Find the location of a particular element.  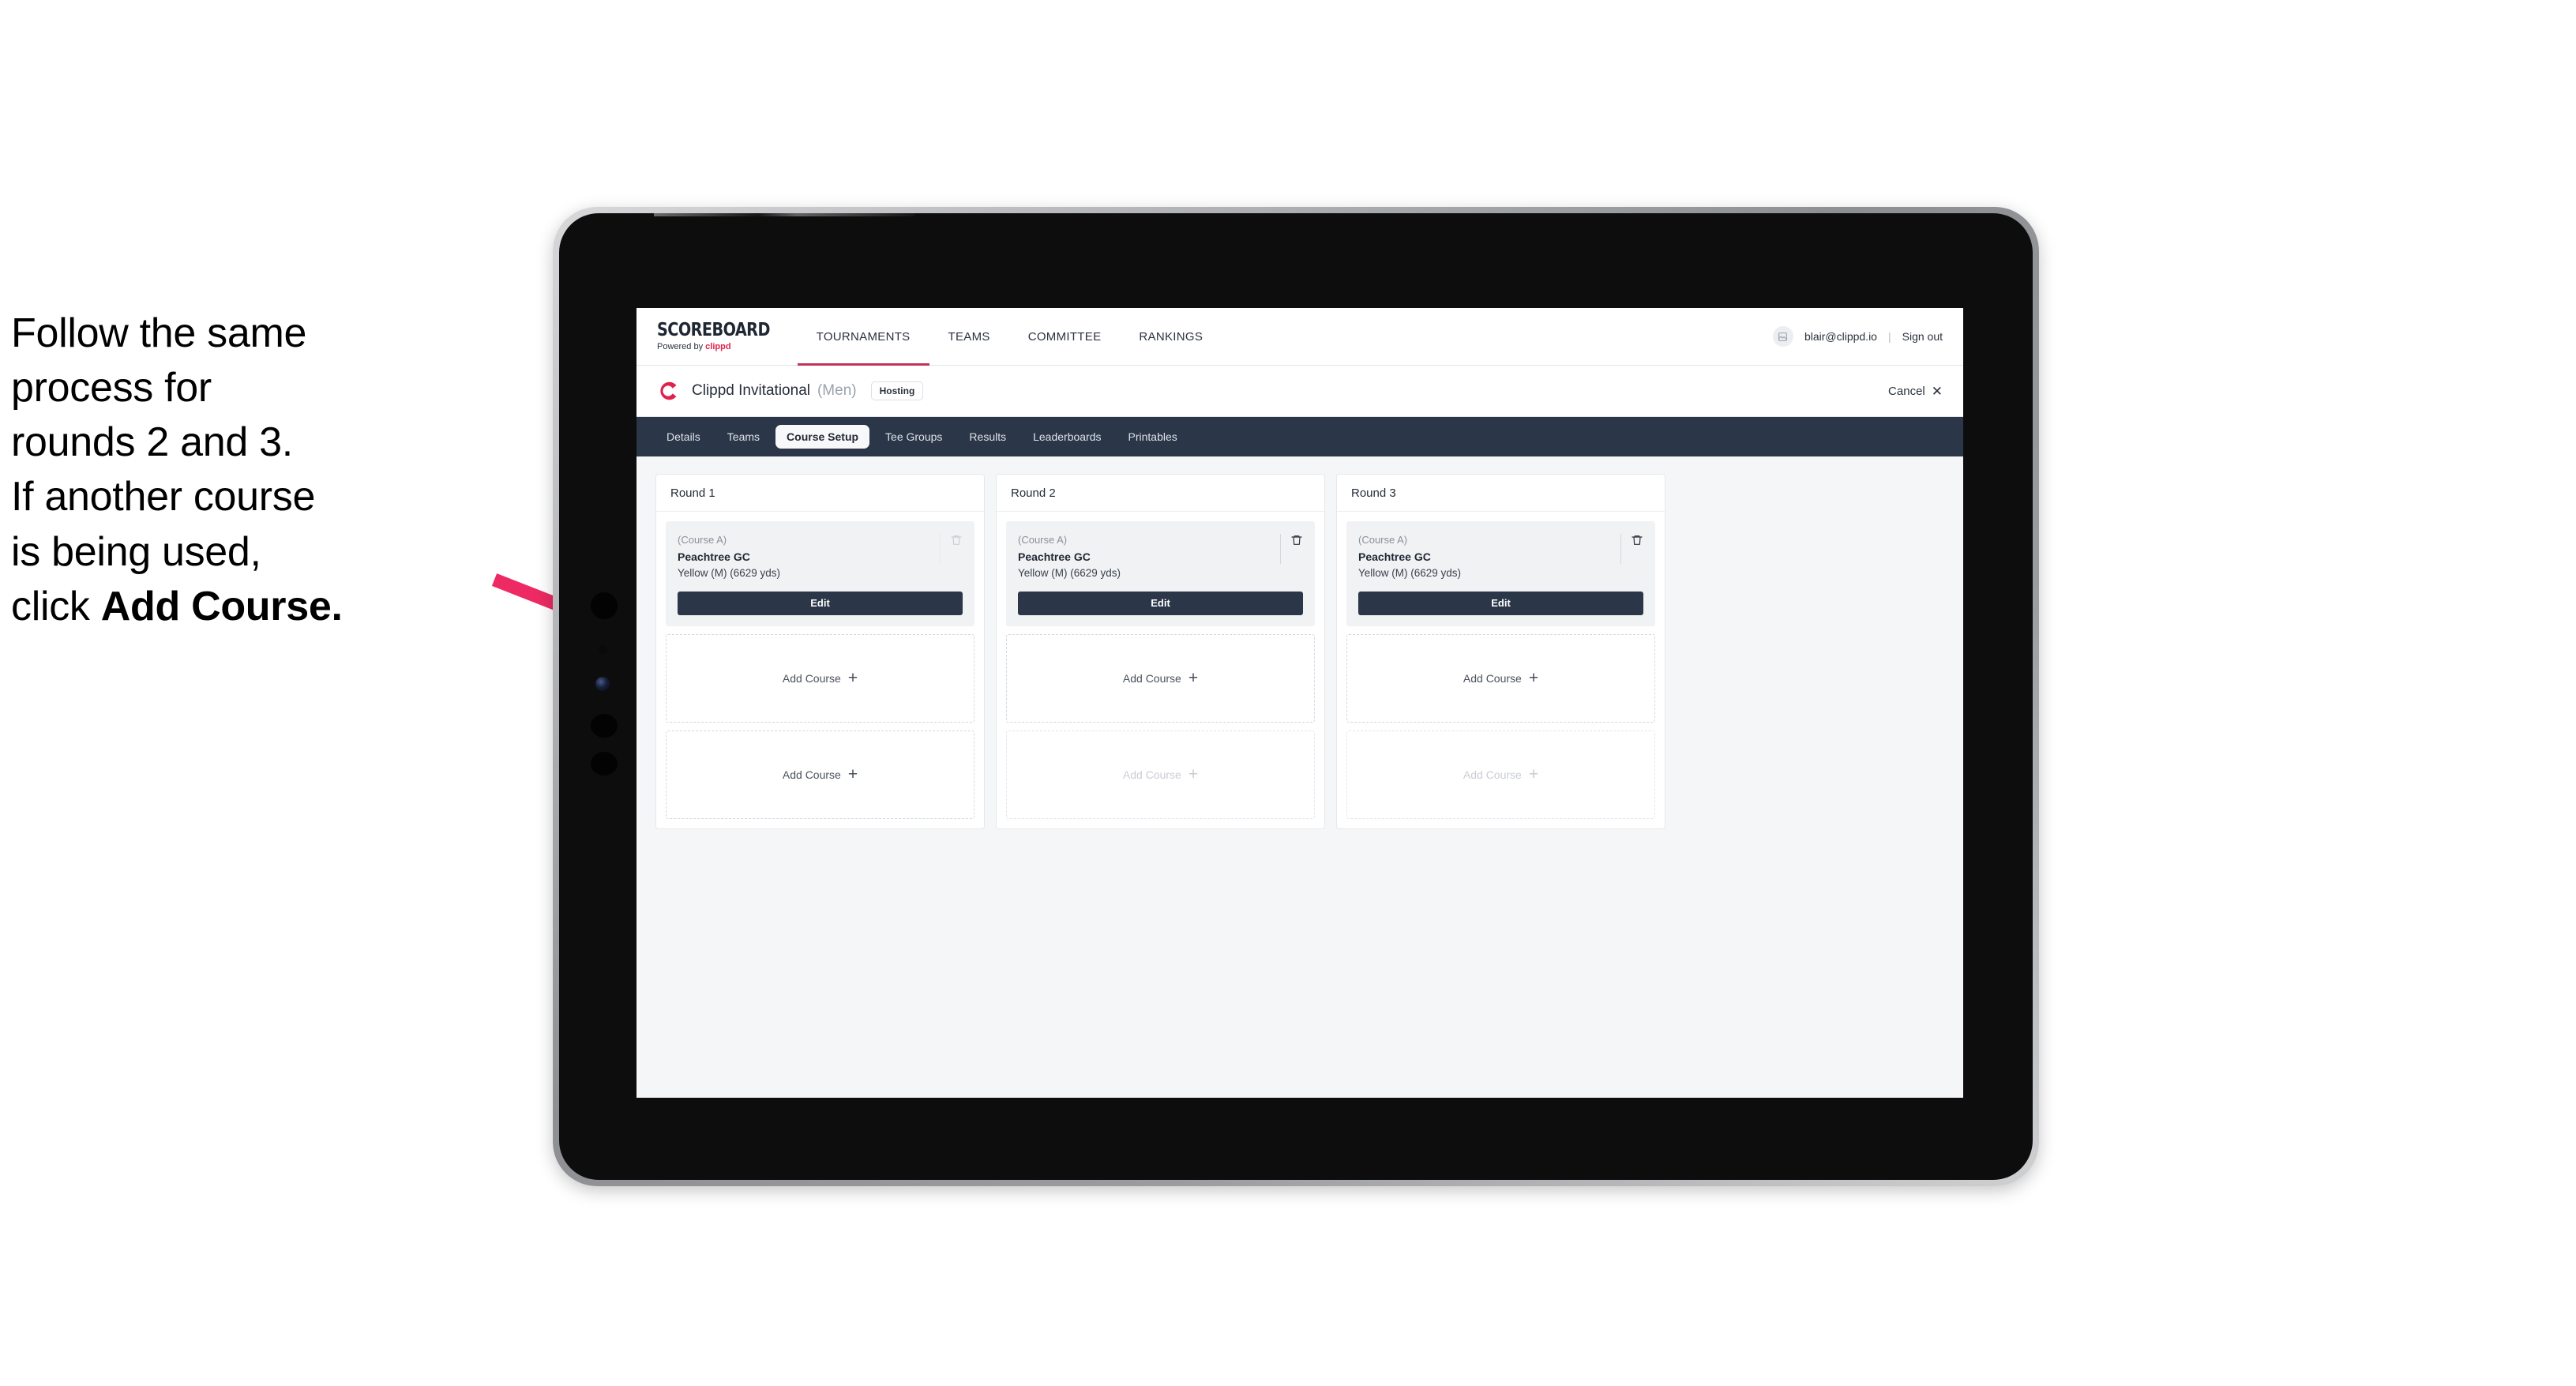

sign-out-link: Sign out is located at coordinates (1922, 336).